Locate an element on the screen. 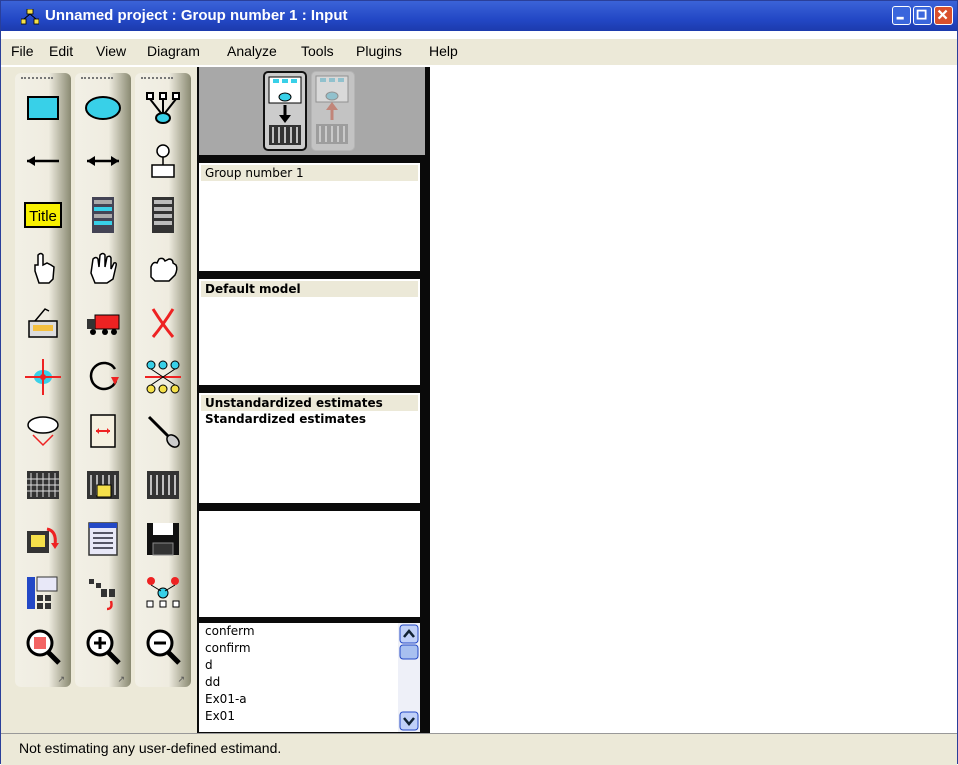 The height and width of the screenshot is (765, 958). ellipse-icon is located at coordinates (103, 107).